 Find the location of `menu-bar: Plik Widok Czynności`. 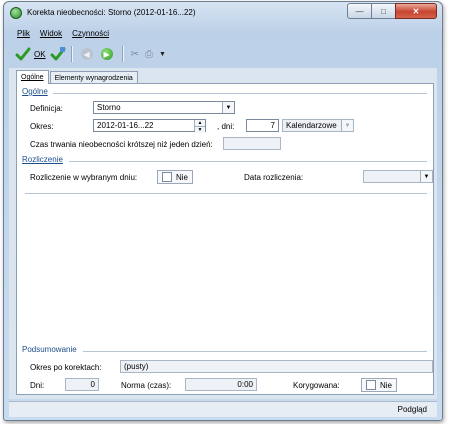

menu-bar: Plik Widok Czynności is located at coordinates (223, 33).